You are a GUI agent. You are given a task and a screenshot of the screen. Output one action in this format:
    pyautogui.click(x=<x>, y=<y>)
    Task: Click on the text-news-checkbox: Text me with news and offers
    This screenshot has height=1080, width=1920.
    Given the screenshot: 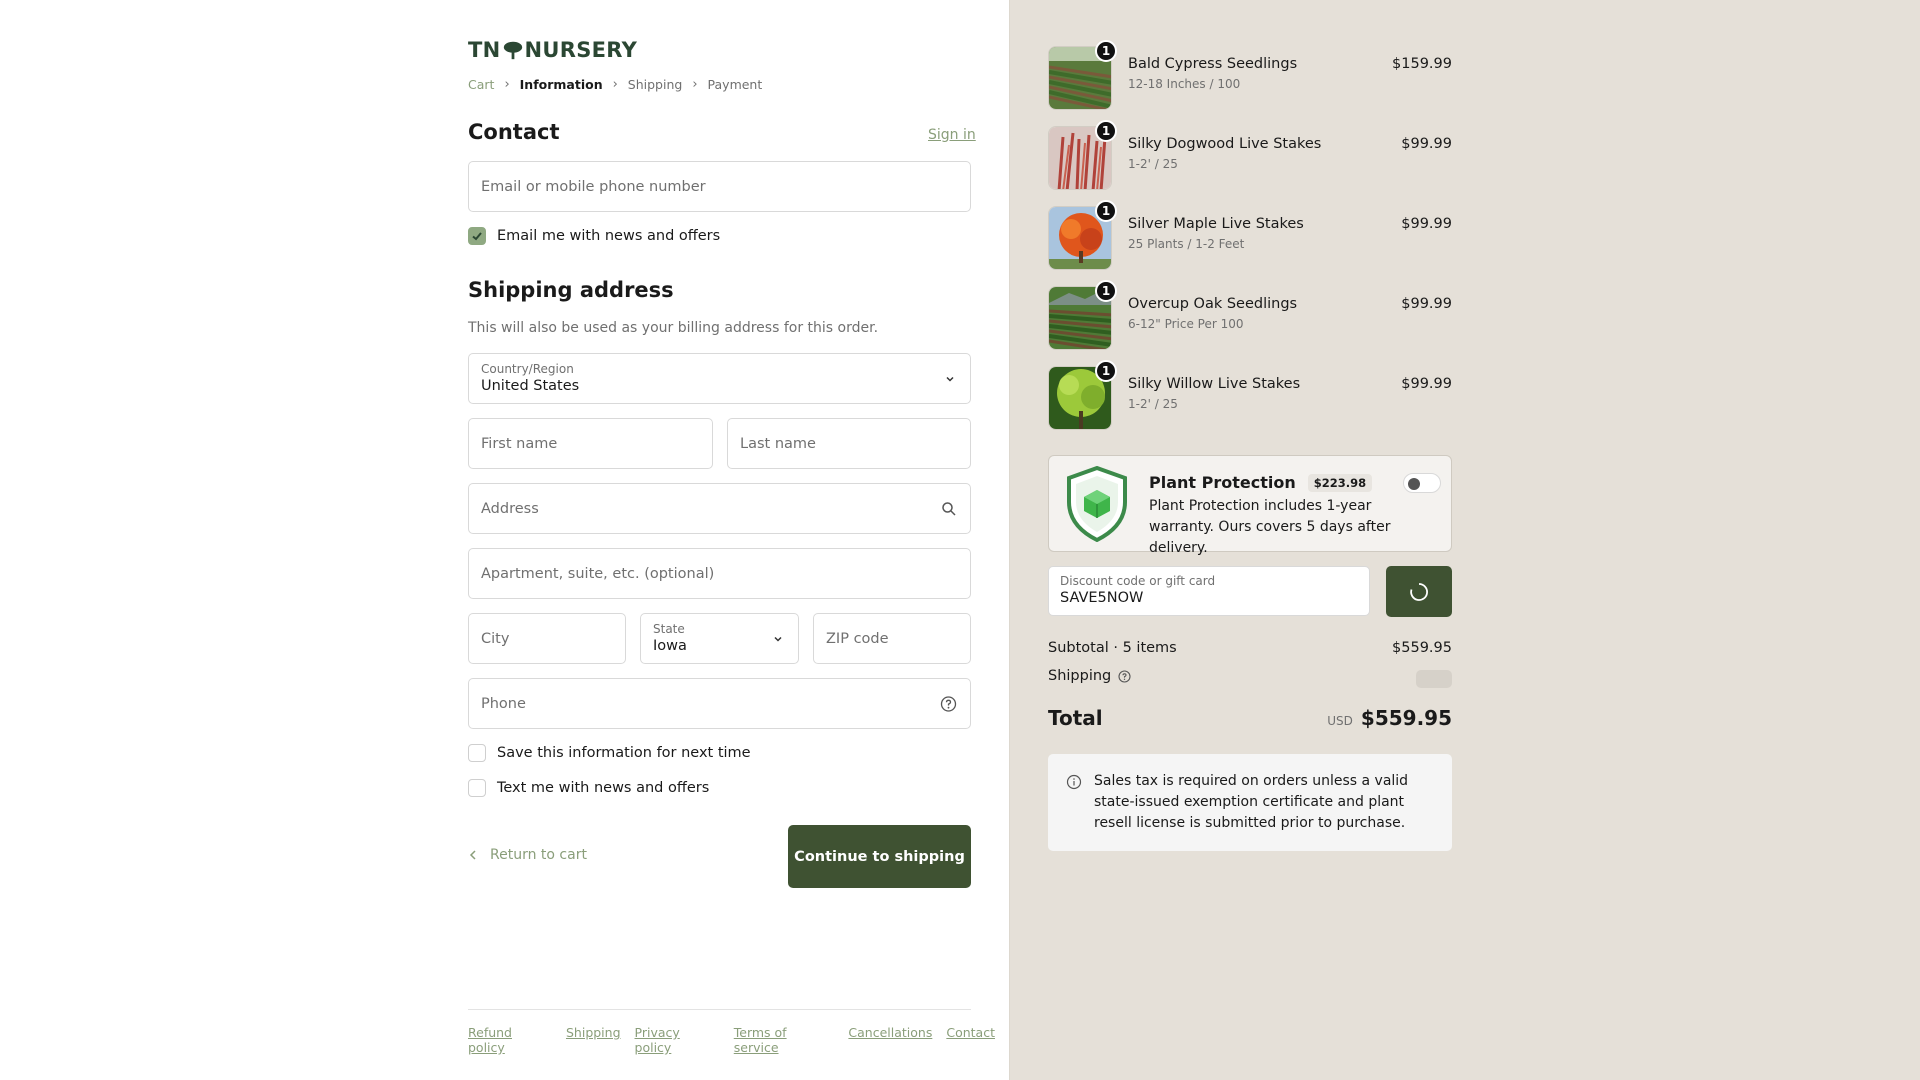 What is the action you would take?
    pyautogui.click(x=588, y=788)
    